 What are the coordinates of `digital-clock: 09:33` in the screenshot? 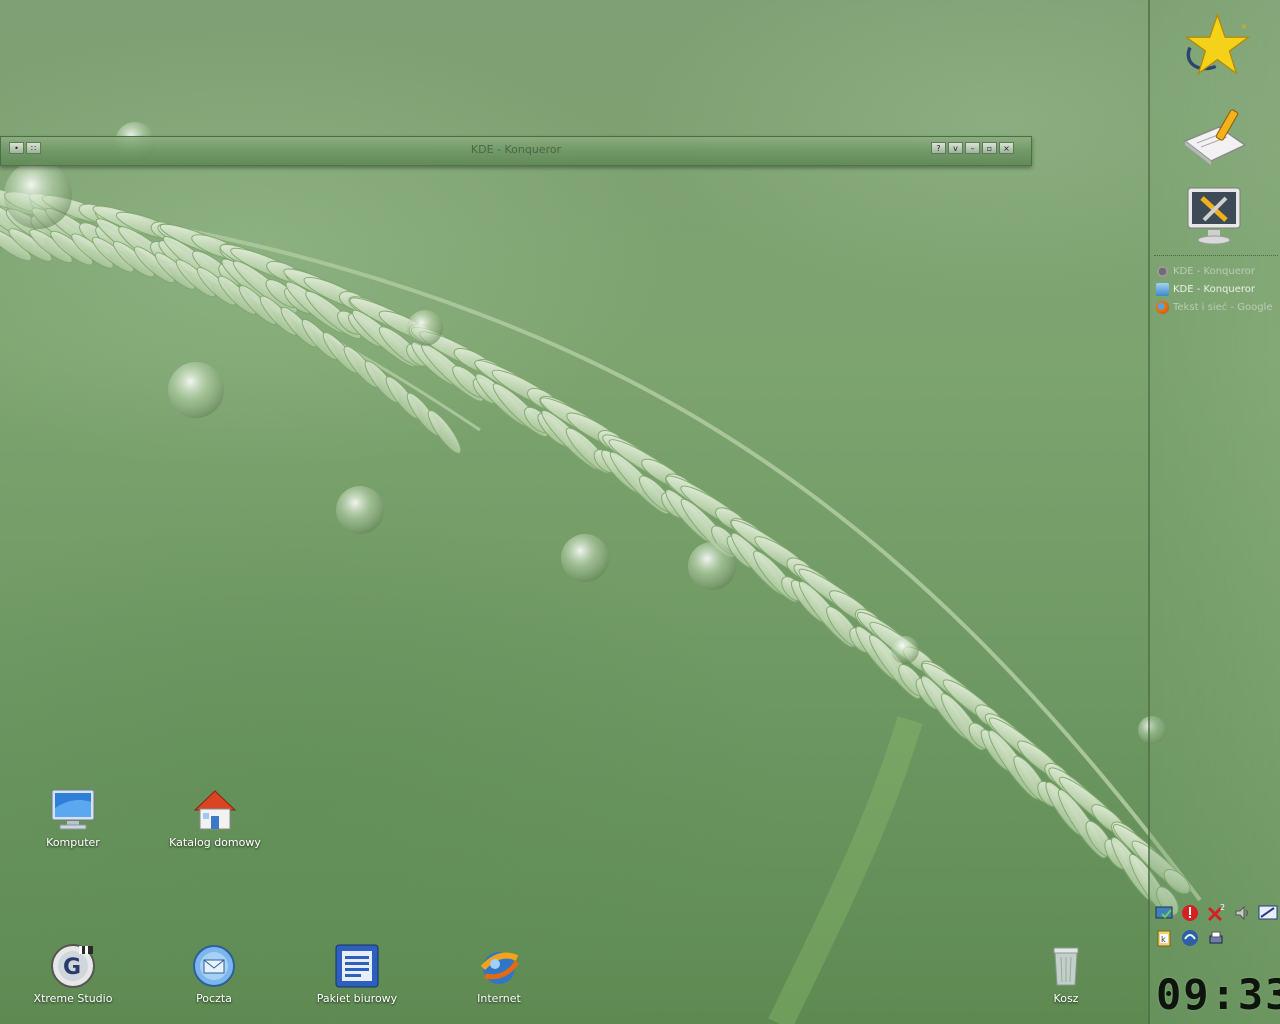 It's located at (1218, 995).